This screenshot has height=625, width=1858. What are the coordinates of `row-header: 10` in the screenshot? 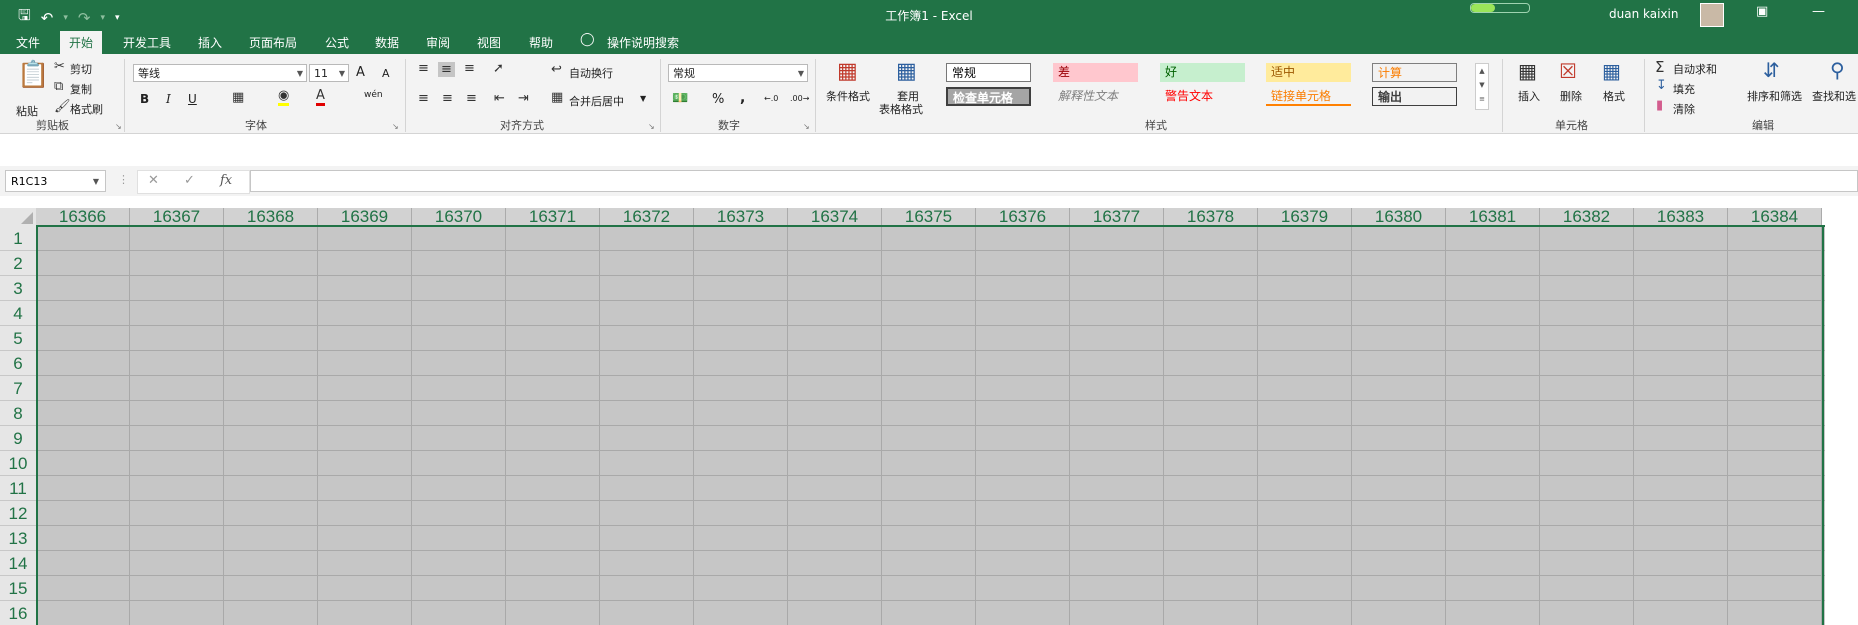 It's located at (18, 463).